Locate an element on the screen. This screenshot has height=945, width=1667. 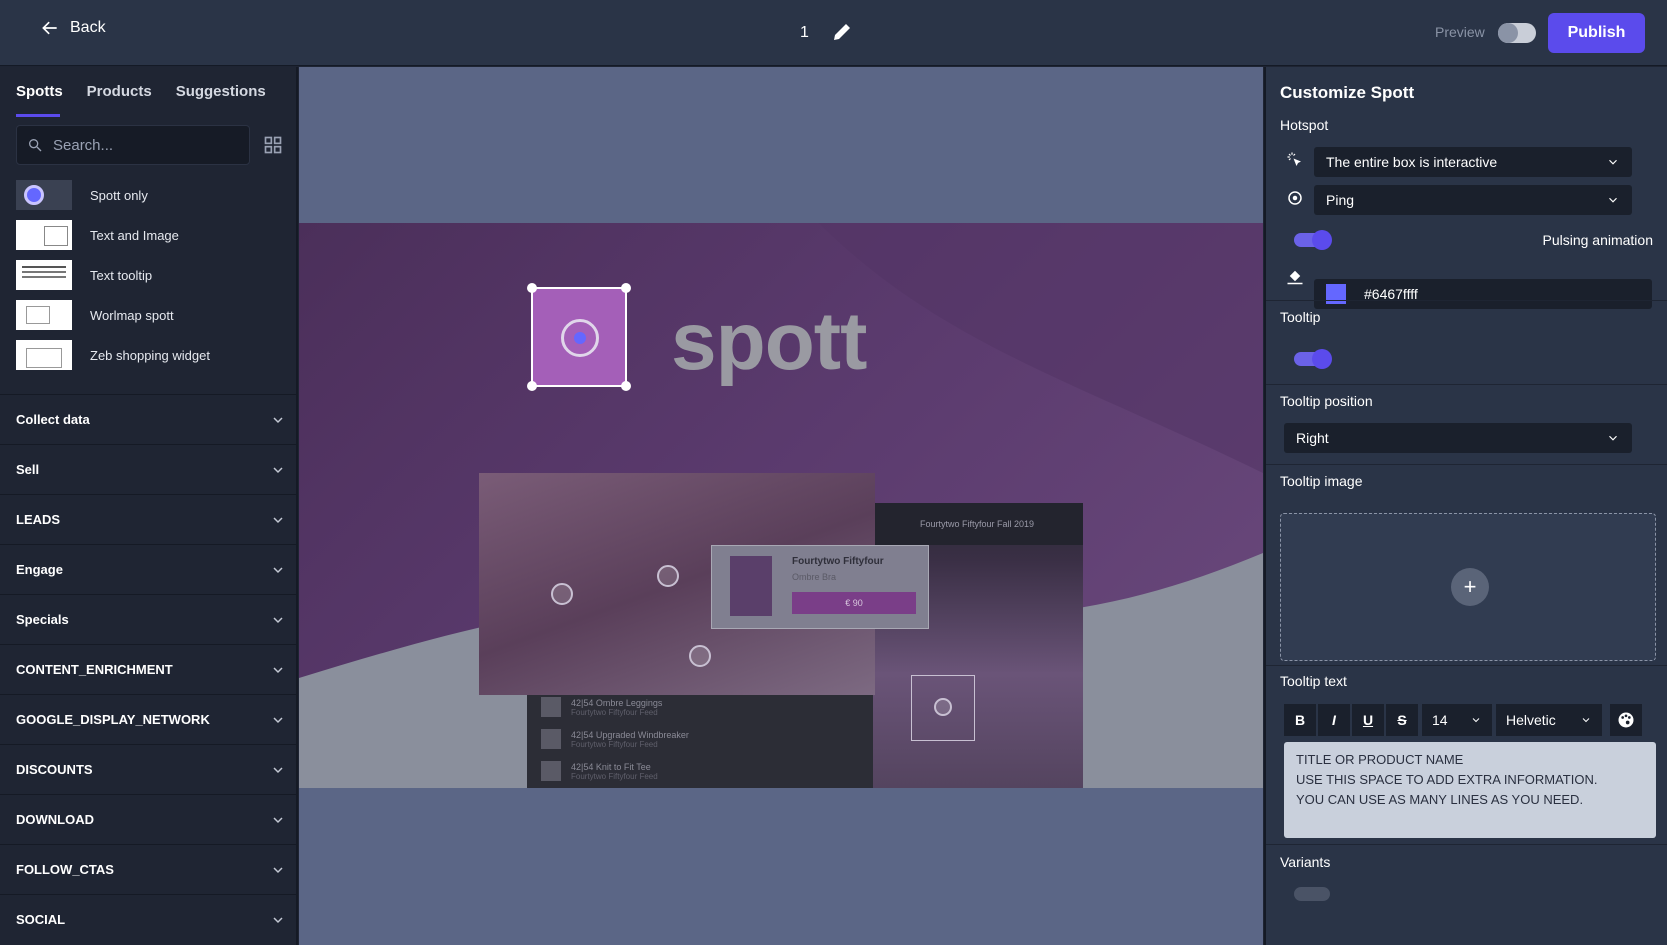
underline-button: U is located at coordinates (1368, 720).